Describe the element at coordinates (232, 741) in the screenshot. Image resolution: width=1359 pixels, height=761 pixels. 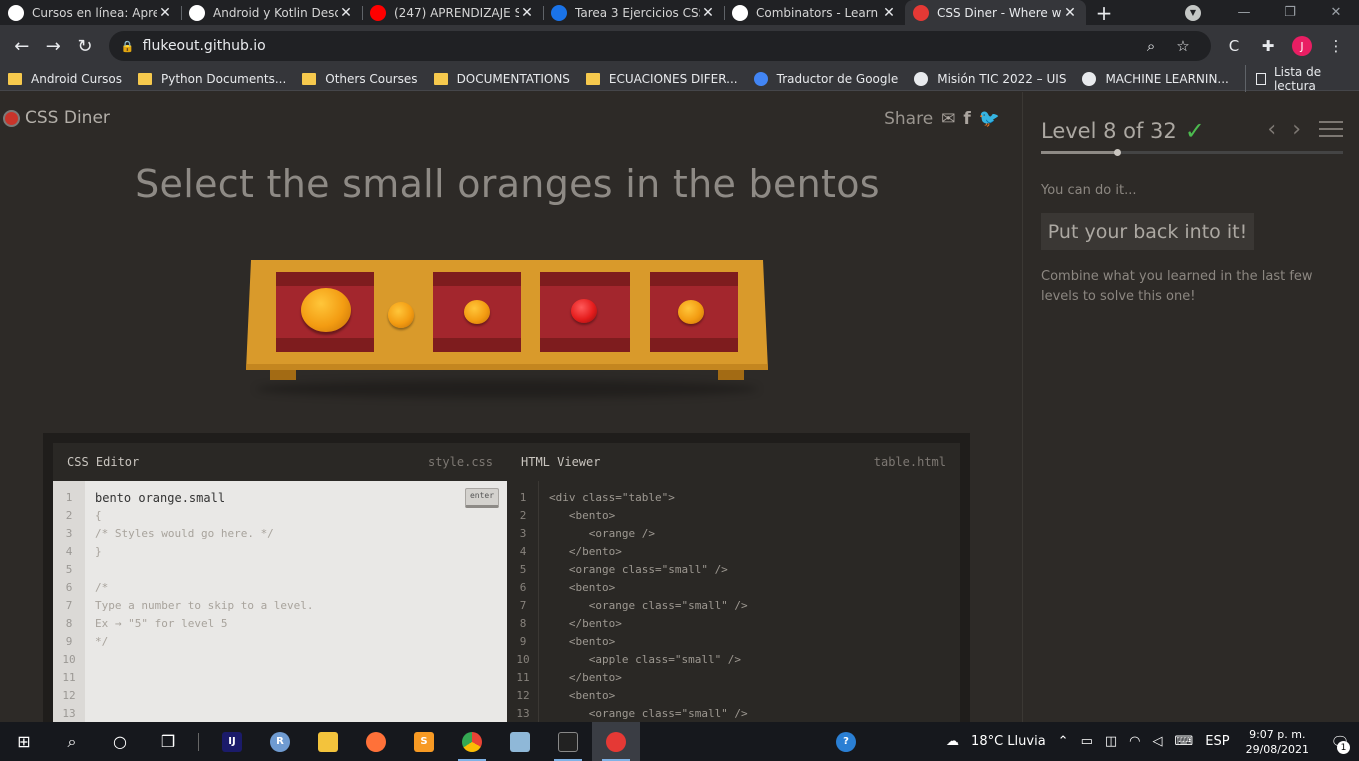
I see `intellij-icon: IJ` at that location.